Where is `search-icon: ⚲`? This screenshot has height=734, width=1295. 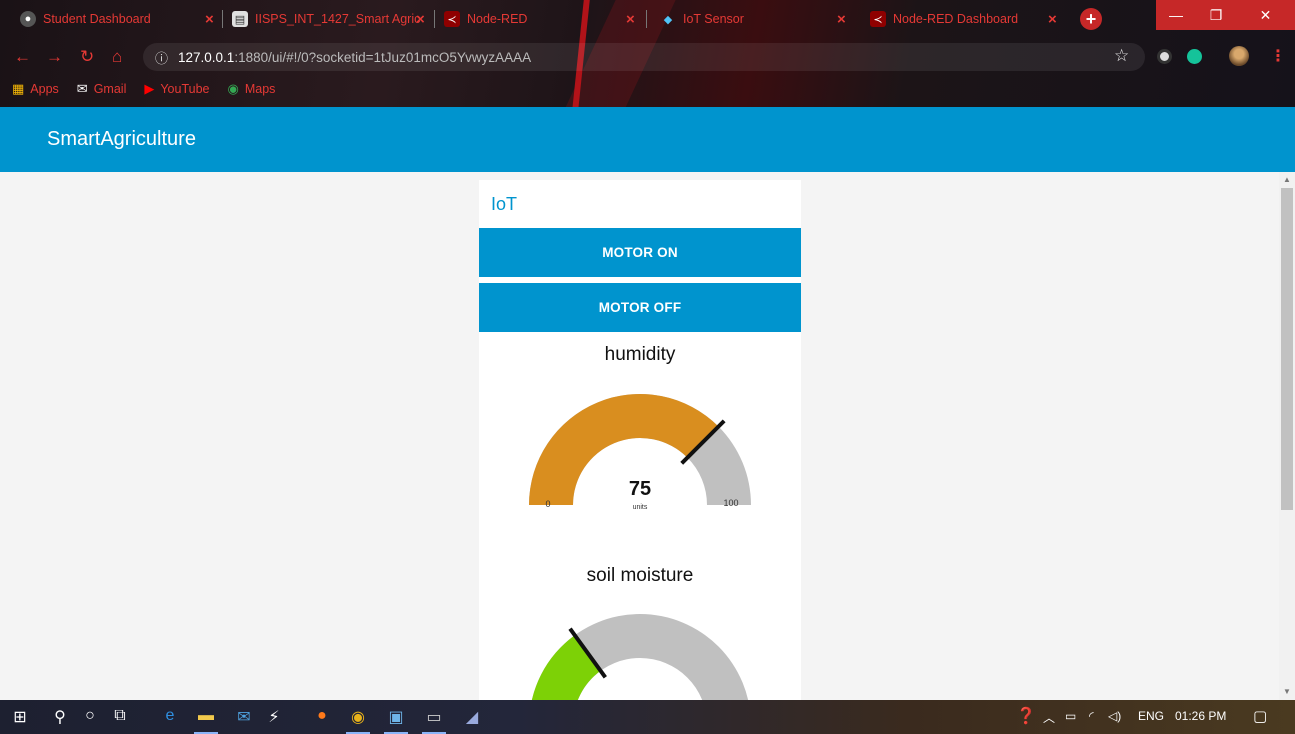 search-icon: ⚲ is located at coordinates (60, 717).